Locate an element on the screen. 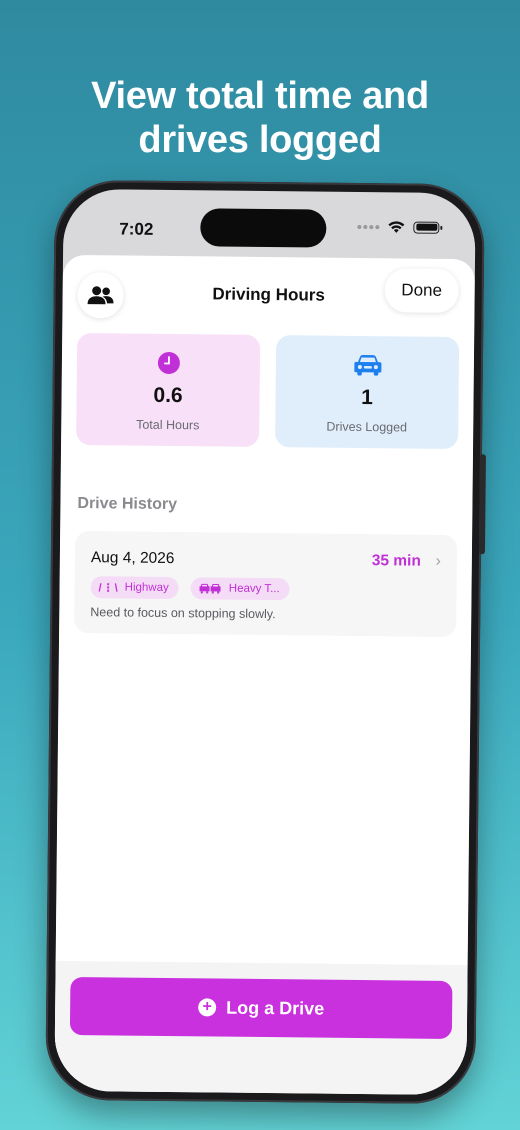 This screenshot has height=1130, width=520. cellular-signal-icon is located at coordinates (368, 226).